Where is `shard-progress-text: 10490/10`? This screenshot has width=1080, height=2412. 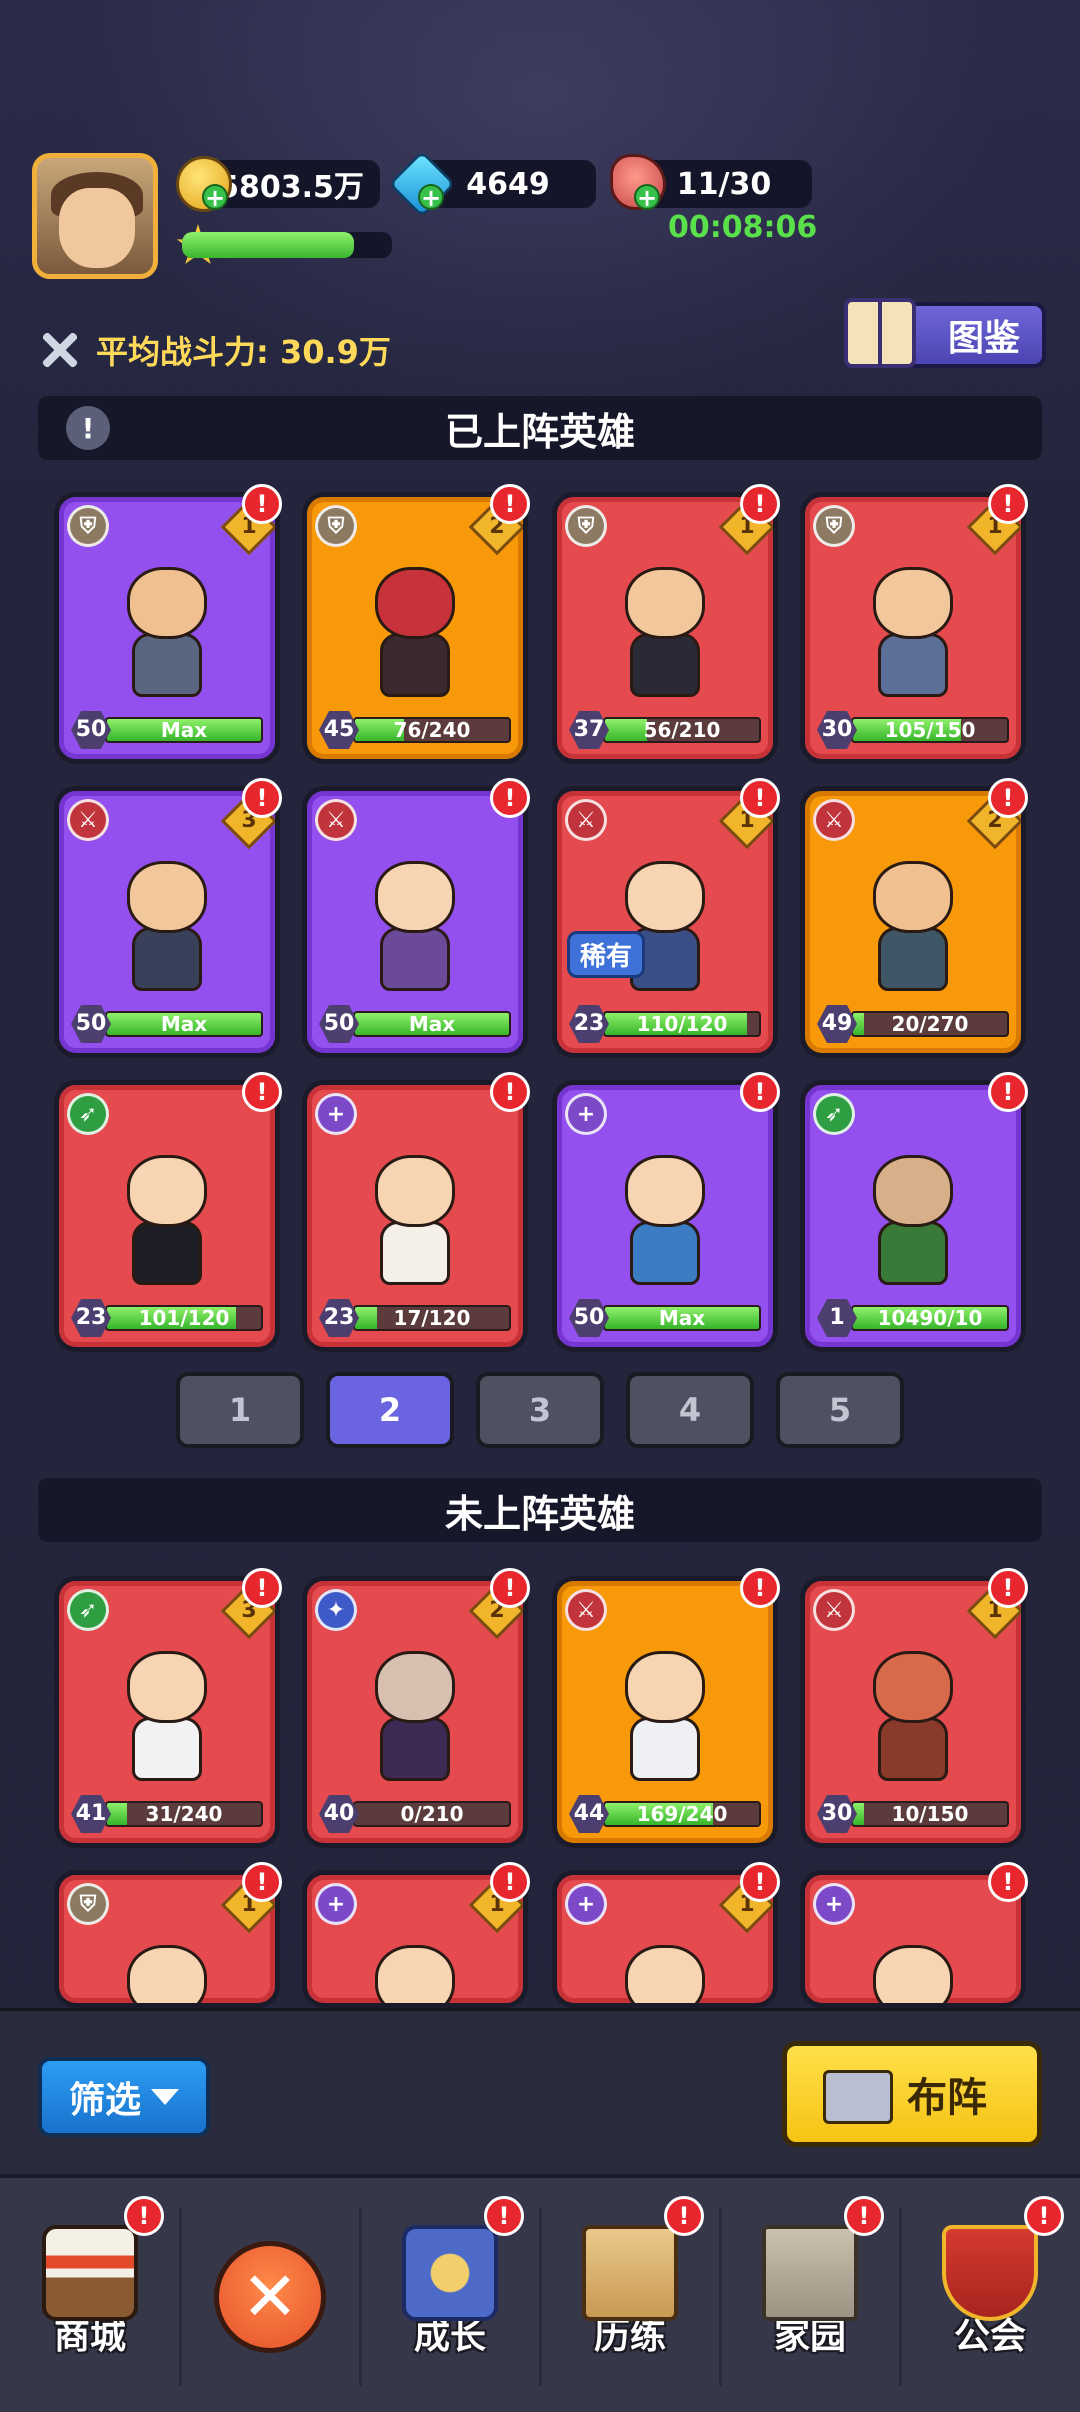
shard-progress-text: 10490/10 is located at coordinates (930, 1318).